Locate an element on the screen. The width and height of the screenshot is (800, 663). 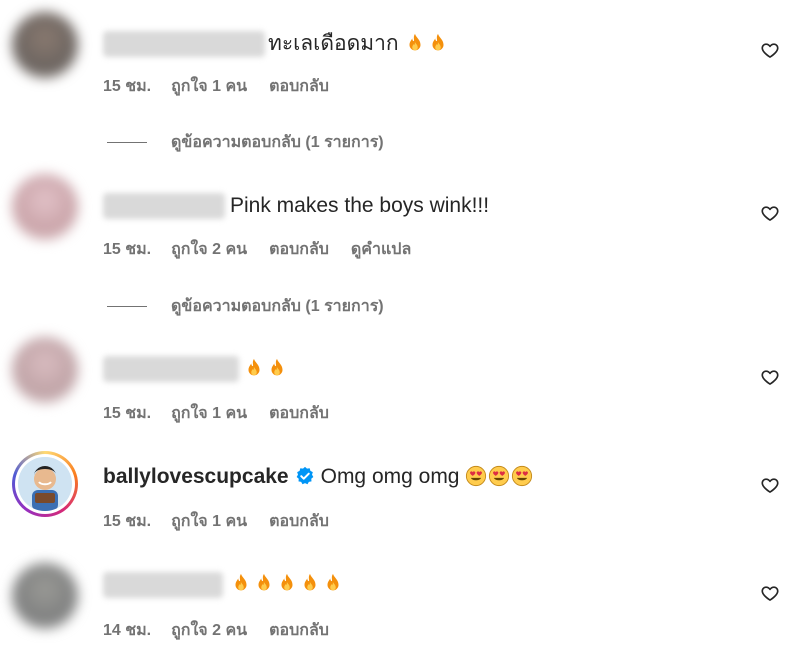
avatar-story-ring is located at coordinates (45, 484).